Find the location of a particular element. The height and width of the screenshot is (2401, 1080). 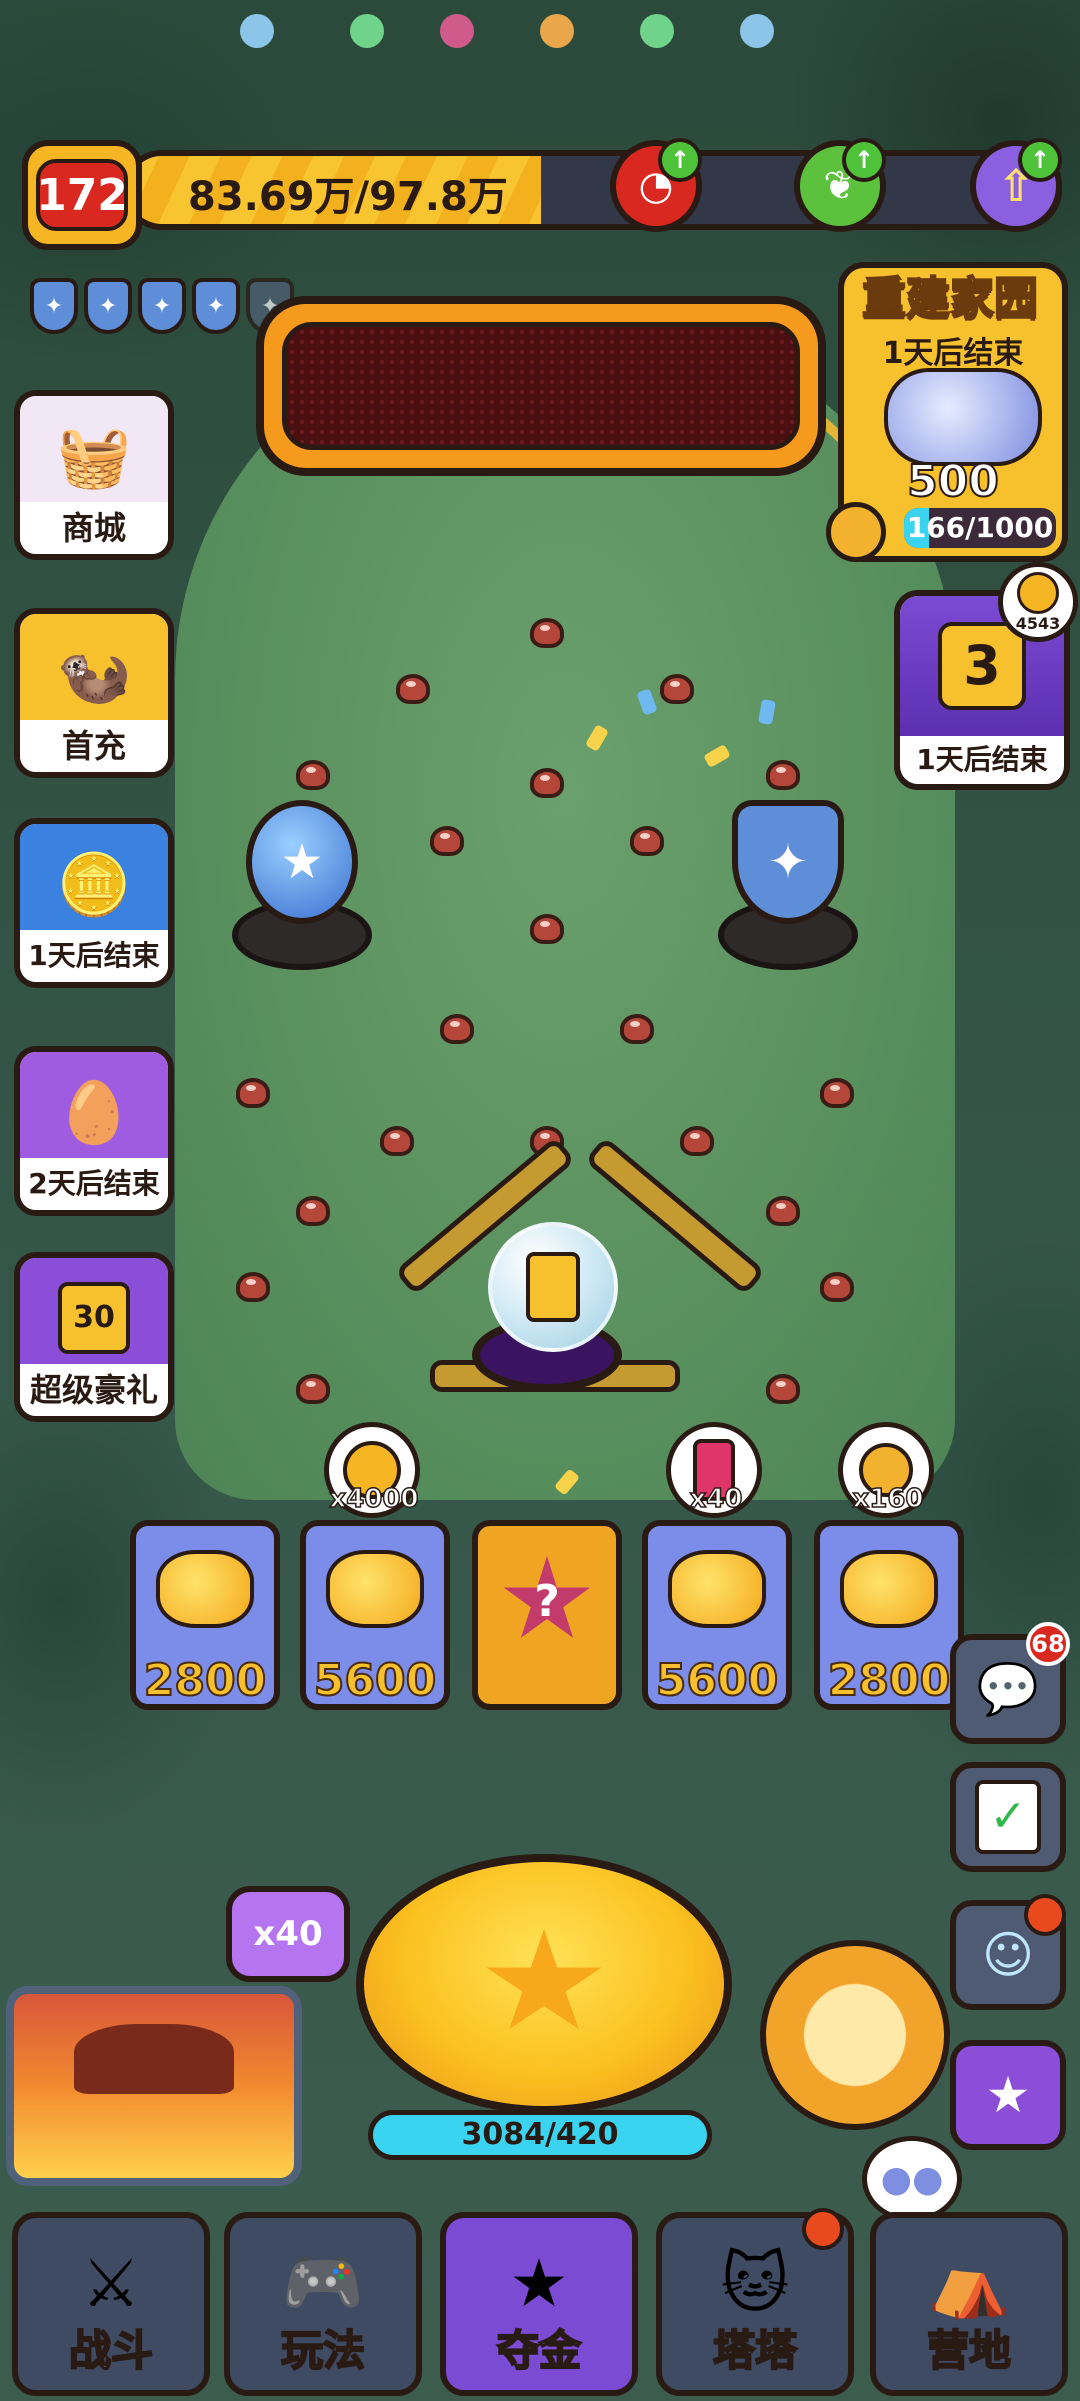

clipboard-check-icon: ✓ is located at coordinates (1008, 1817).